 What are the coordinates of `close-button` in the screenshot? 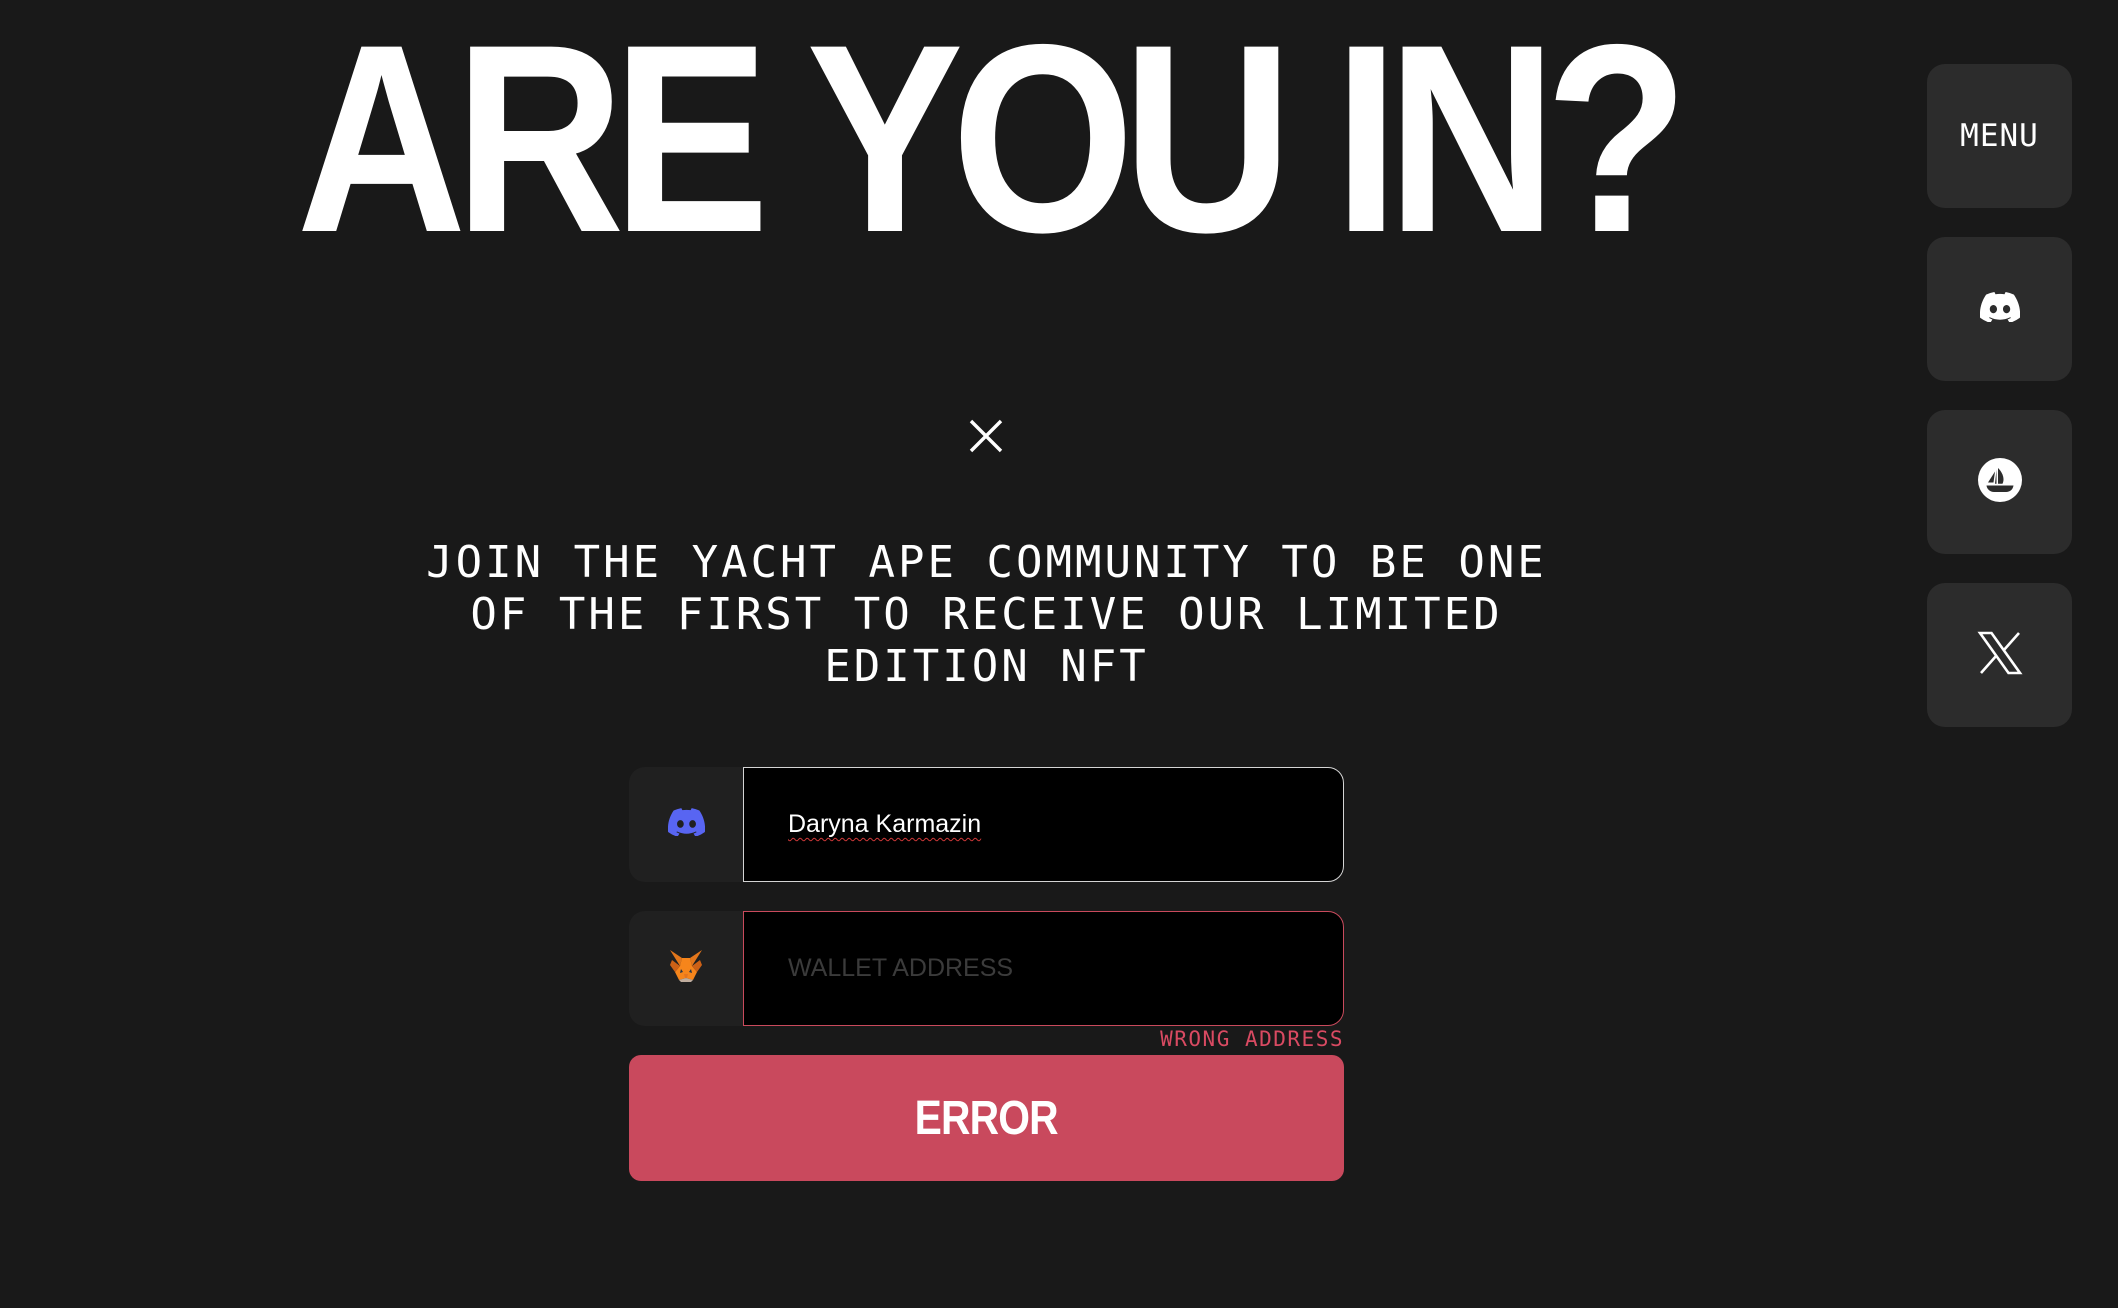 It's located at (986, 438).